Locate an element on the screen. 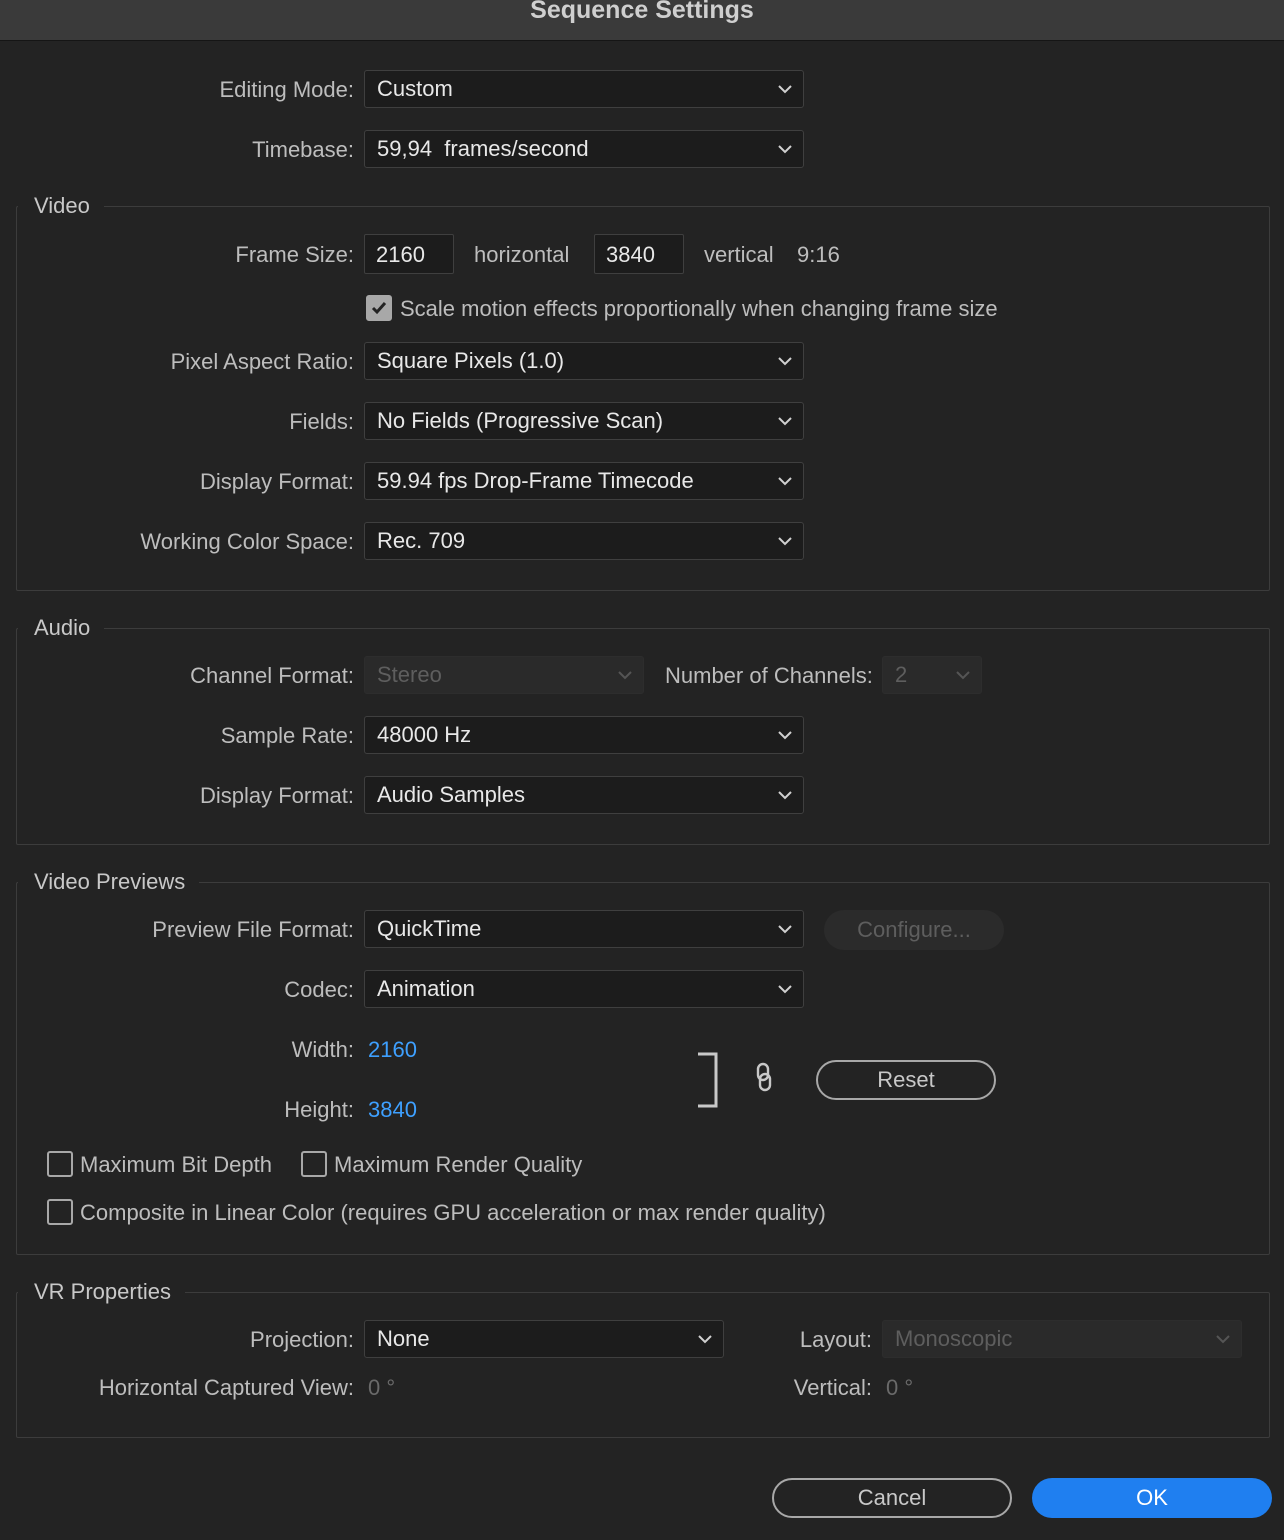  audio-group-title: Audio is located at coordinates (61, 628).